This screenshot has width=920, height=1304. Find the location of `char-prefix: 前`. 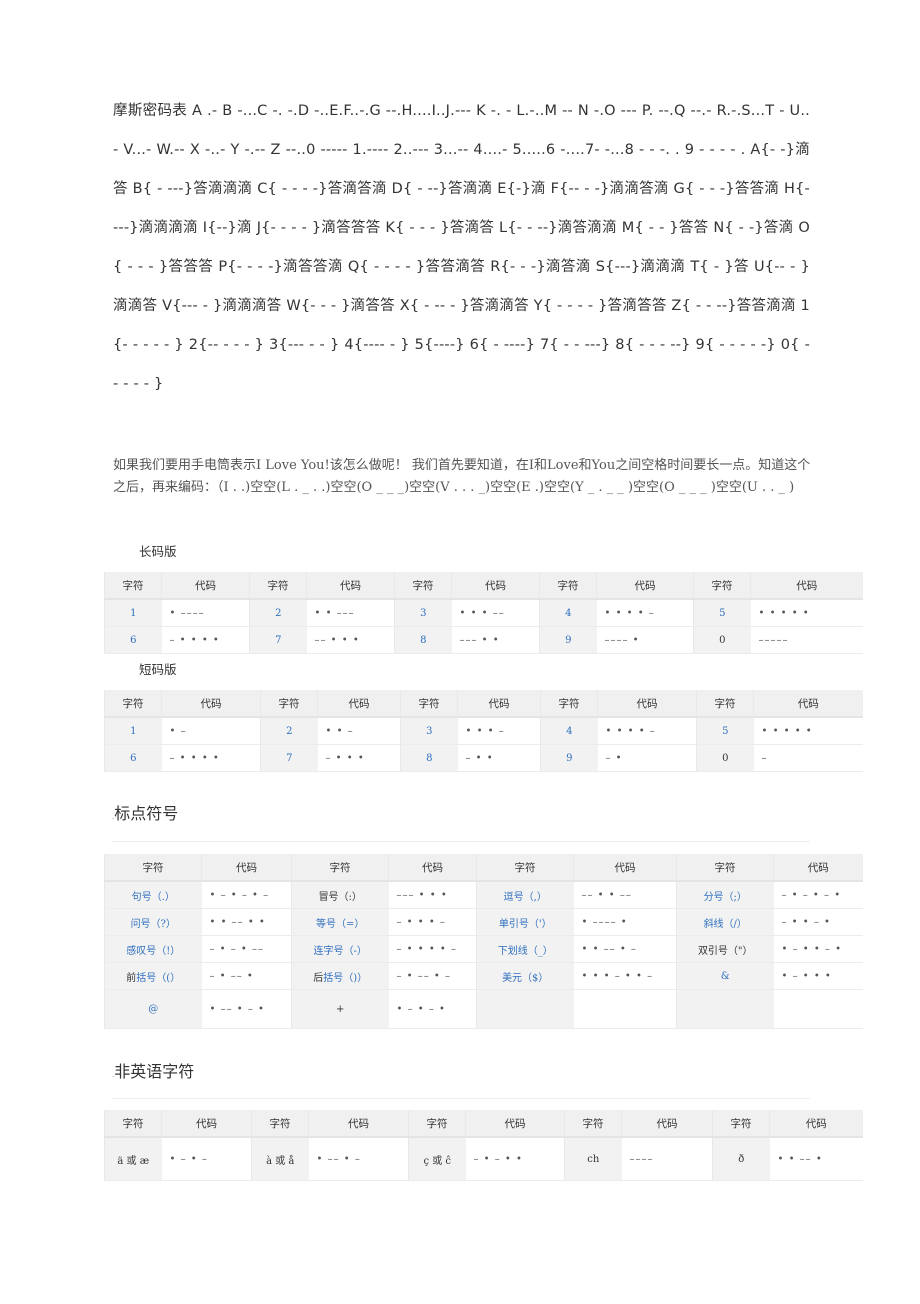

char-prefix: 前 is located at coordinates (131, 978).